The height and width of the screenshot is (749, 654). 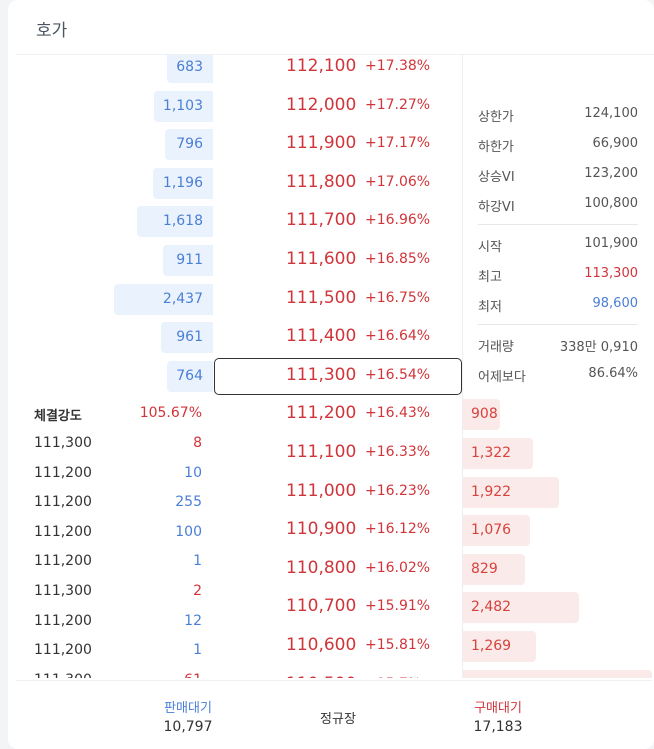 I want to click on price-value: 111,000, so click(x=321, y=490).